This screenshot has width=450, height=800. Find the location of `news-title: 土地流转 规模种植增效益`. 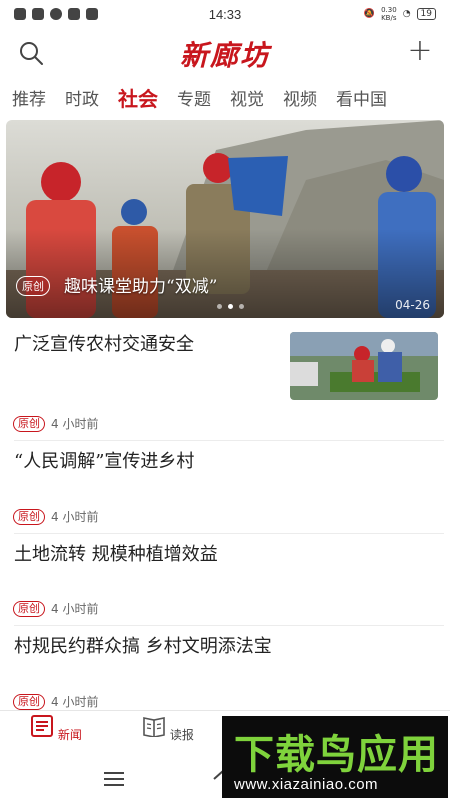

news-title: 土地流转 规模种植增效益 is located at coordinates (116, 553).